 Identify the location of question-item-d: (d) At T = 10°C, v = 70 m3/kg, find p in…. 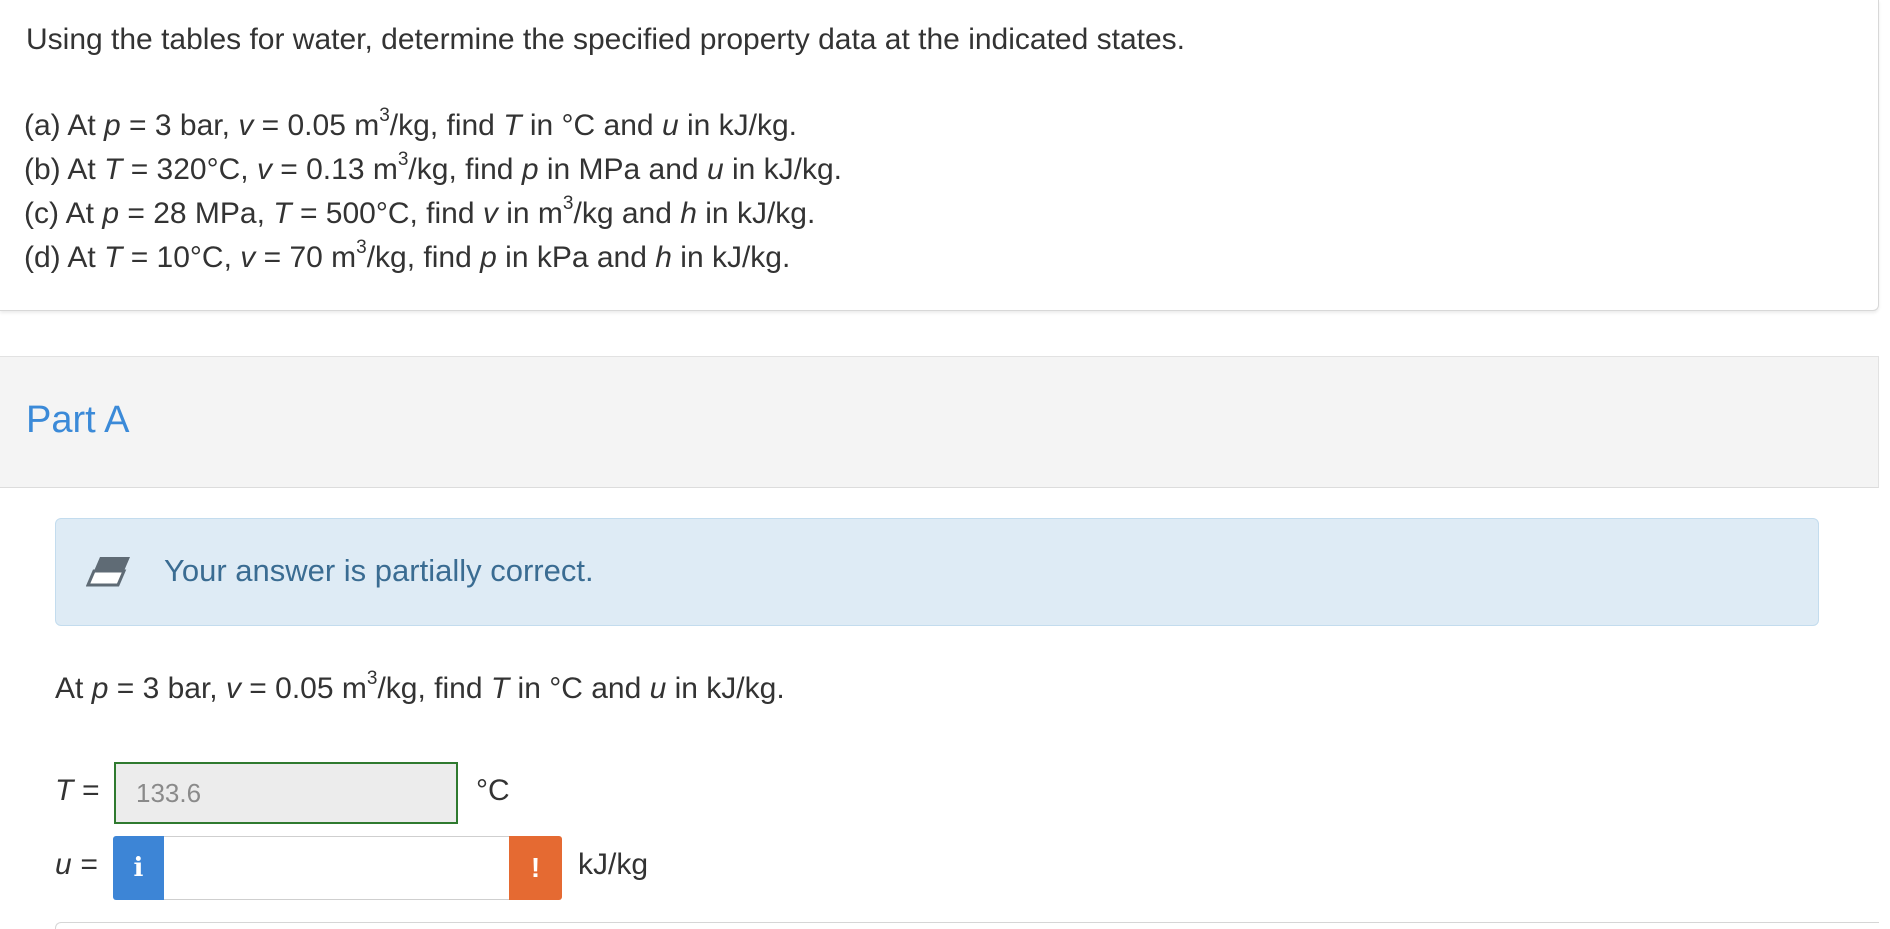
(407, 255).